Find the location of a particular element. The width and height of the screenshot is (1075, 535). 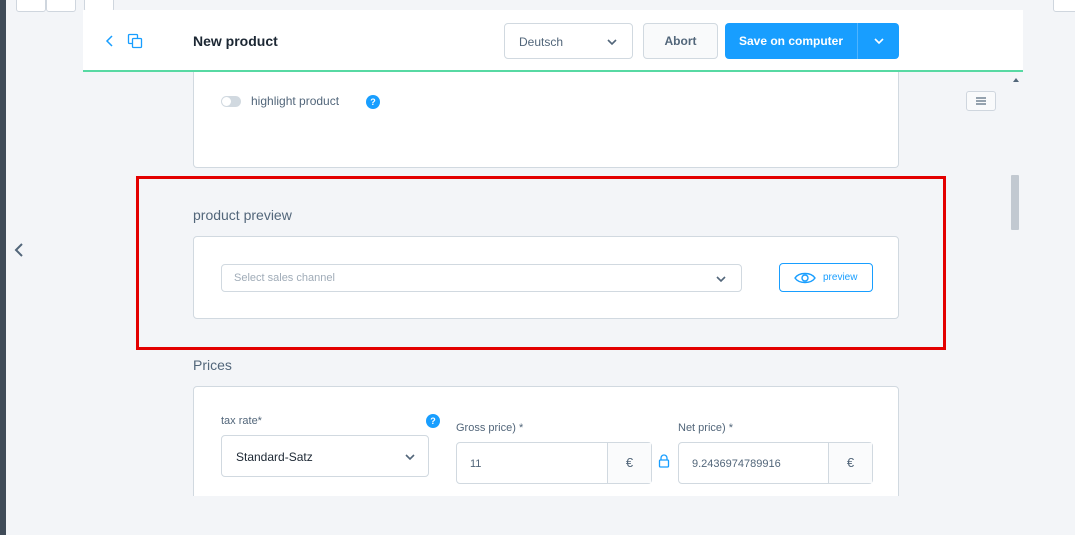

lock-icon is located at coordinates (664, 461).